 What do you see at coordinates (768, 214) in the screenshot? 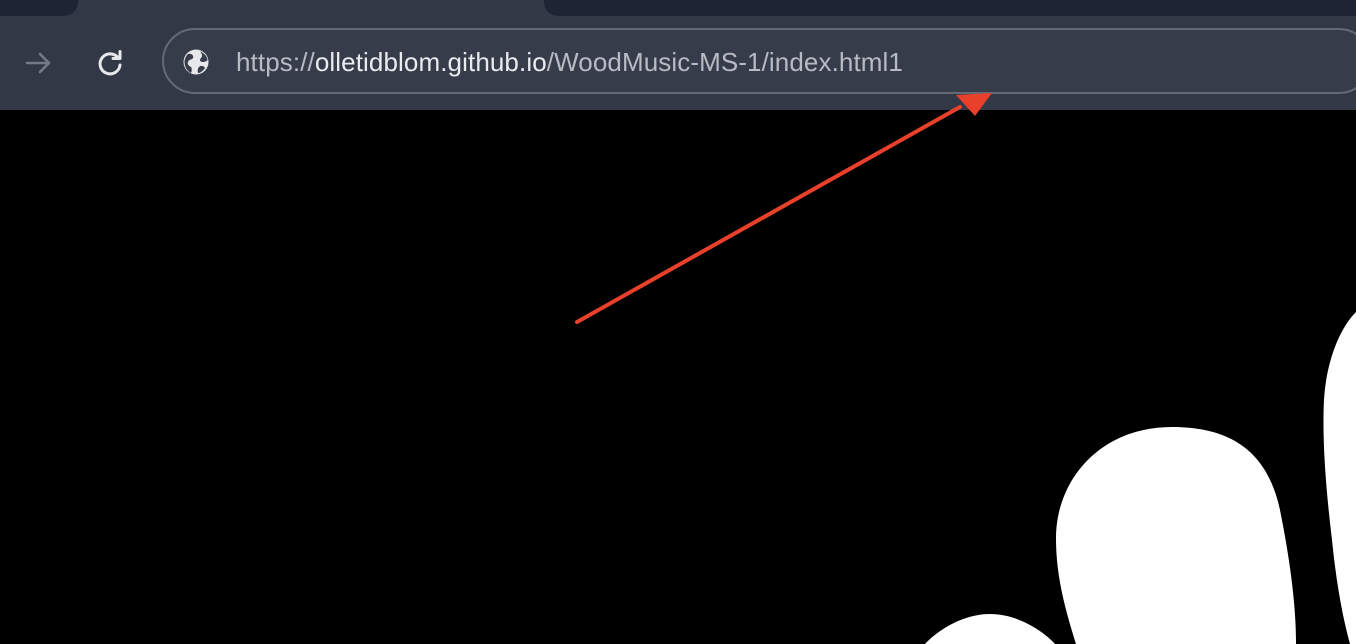
I see `annotation-arrow` at bounding box center [768, 214].